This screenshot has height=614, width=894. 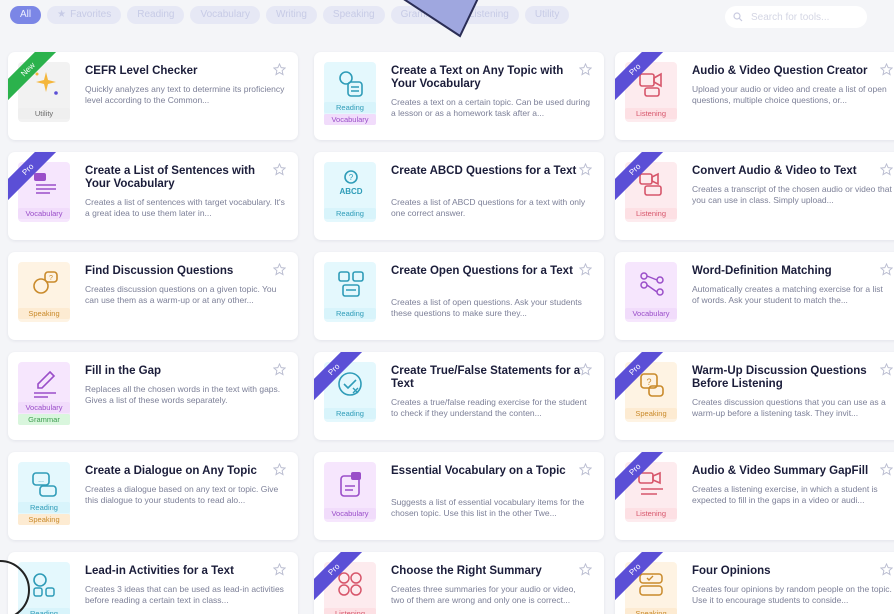 I want to click on filter-label: All, so click(x=26, y=14).